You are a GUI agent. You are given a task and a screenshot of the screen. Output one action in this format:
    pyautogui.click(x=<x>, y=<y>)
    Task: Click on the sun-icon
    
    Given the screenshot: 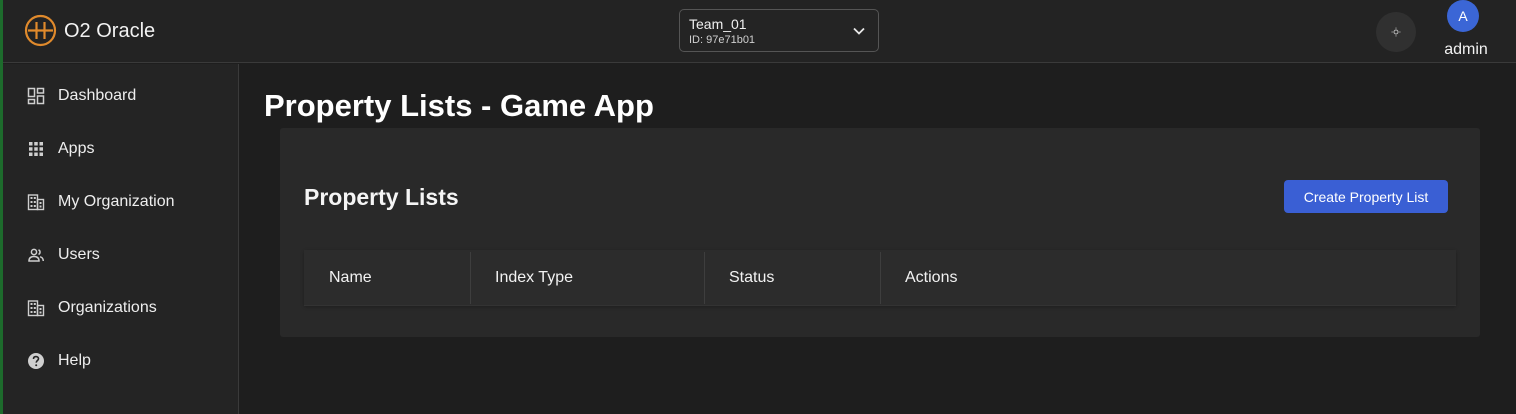 What is the action you would take?
    pyautogui.click(x=1396, y=32)
    